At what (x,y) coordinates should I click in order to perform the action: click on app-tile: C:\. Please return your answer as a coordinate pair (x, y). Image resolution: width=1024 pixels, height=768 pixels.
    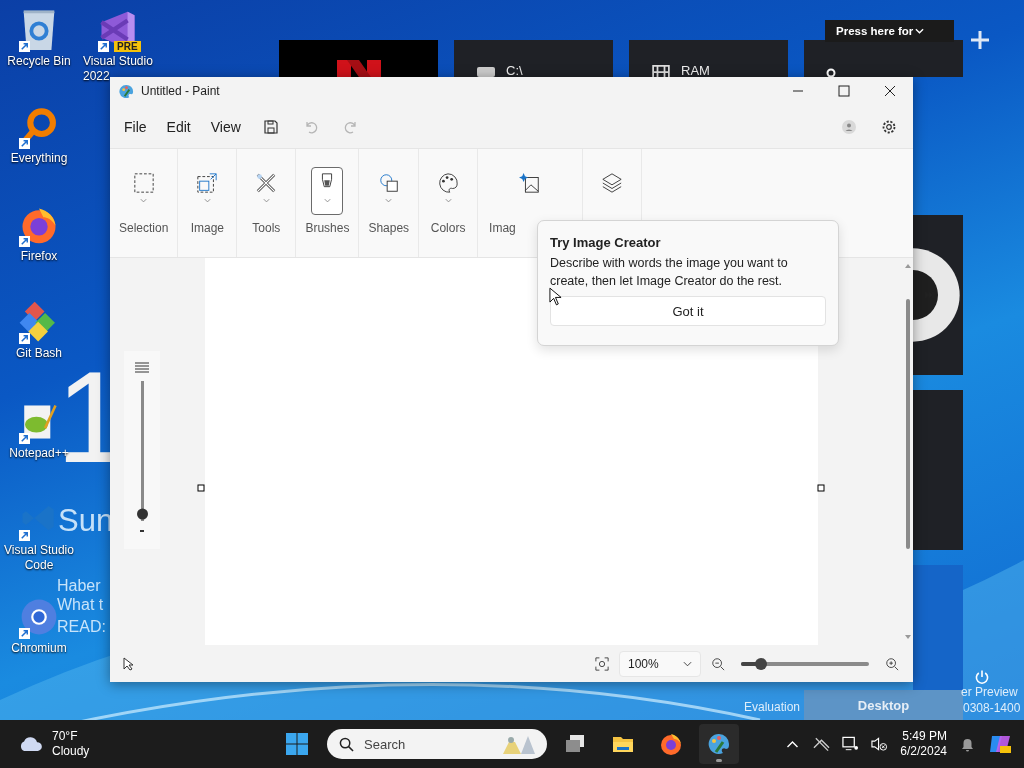
    Looking at the image, I should click on (533, 58).